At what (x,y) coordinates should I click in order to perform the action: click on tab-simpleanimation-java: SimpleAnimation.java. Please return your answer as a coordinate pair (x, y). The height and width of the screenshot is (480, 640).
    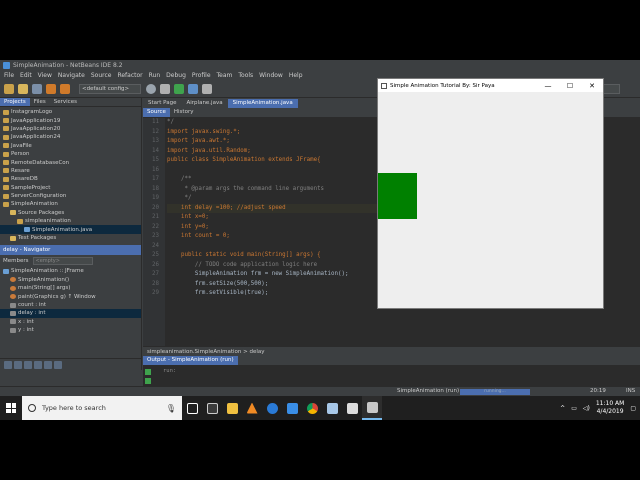
    Looking at the image, I should click on (262, 103).